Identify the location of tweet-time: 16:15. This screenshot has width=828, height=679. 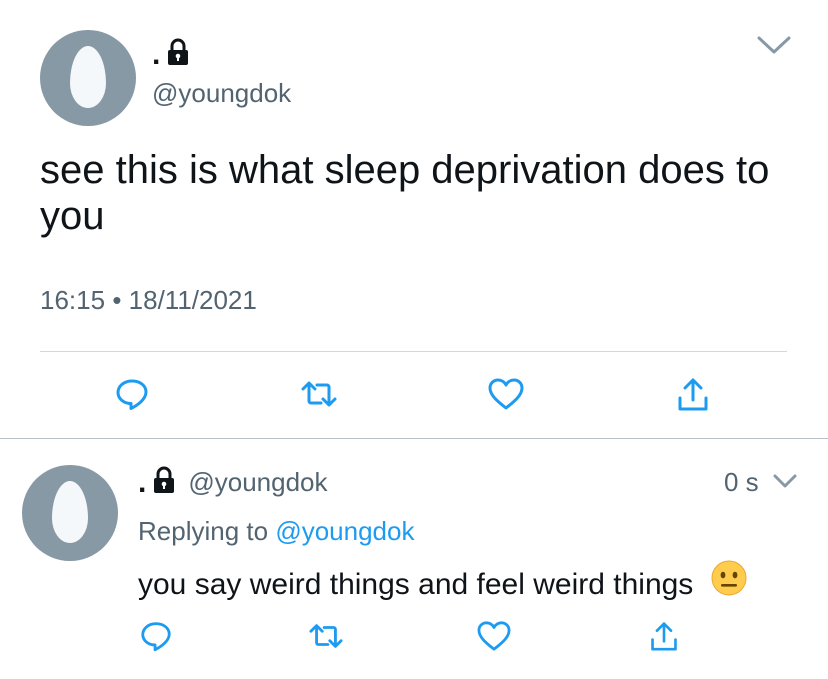
(73, 300).